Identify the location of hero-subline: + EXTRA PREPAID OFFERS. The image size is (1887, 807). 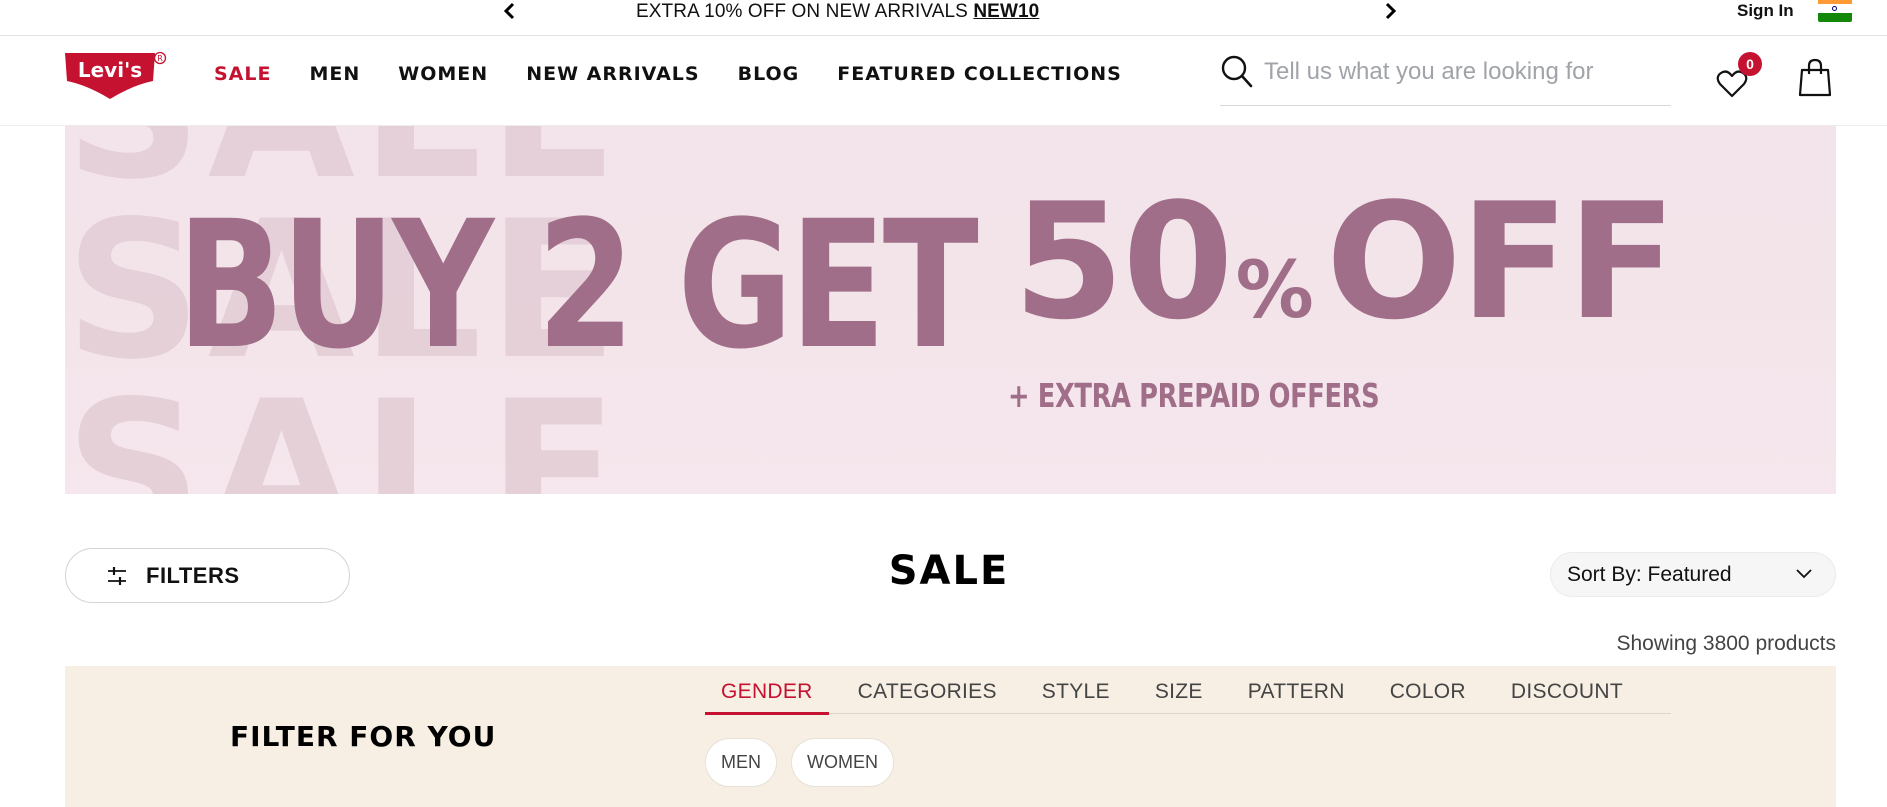
(1194, 395).